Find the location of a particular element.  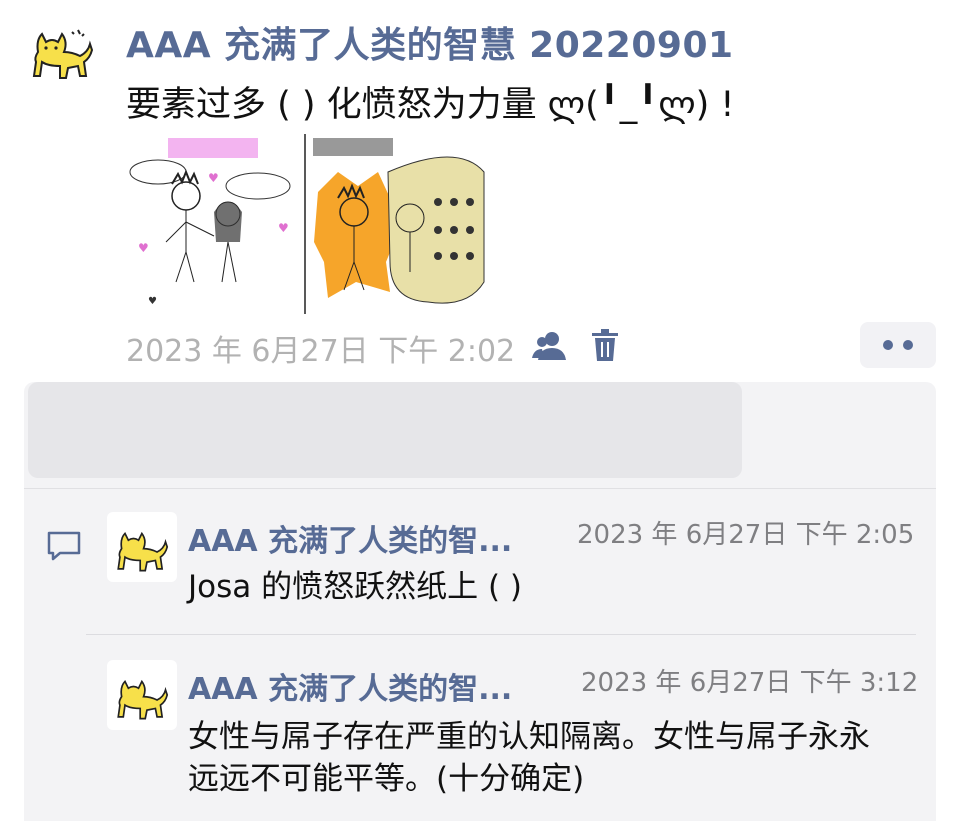

post-text: 要素过多 ( ) 化愤怒为力量 ლ(╹_╹ლ) ! is located at coordinates (430, 105).